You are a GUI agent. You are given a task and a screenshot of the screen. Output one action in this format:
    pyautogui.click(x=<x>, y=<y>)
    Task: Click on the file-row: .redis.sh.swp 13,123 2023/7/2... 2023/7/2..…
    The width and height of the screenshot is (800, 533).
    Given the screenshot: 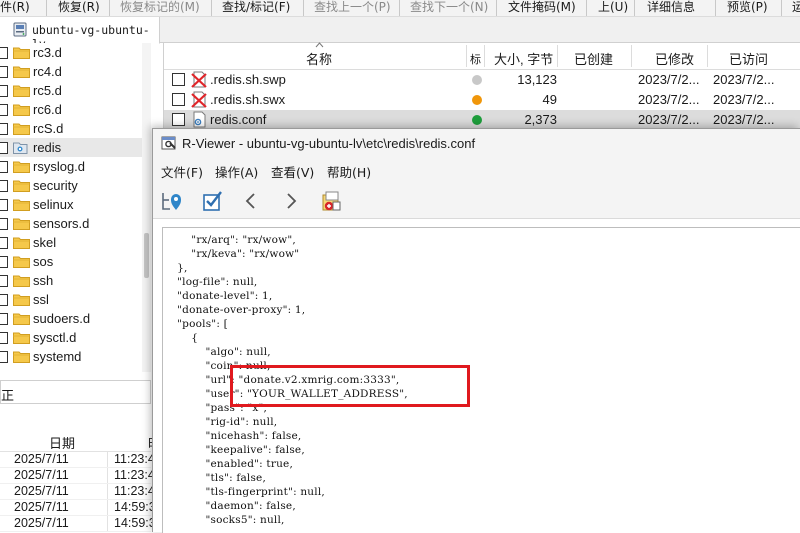 What is the action you would take?
    pyautogui.click(x=482, y=80)
    